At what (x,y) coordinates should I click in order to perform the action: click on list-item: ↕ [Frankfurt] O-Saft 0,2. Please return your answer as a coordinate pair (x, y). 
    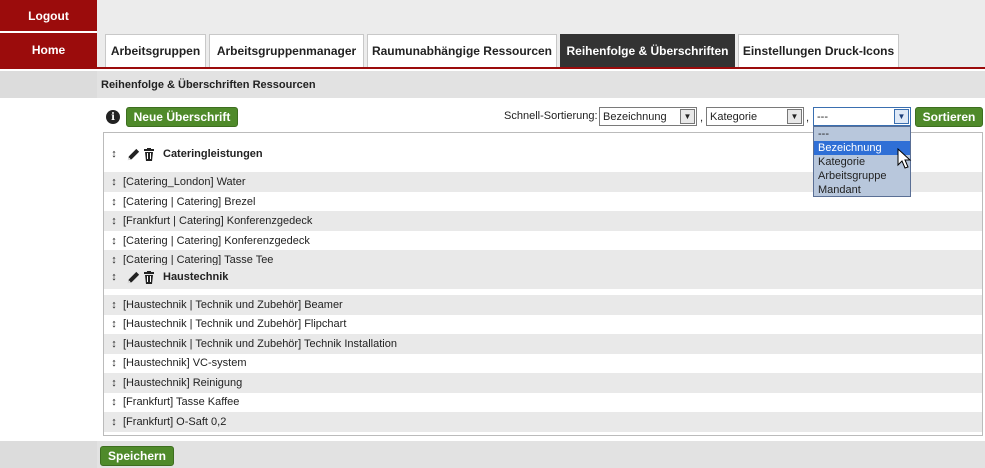
    Looking at the image, I should click on (543, 422).